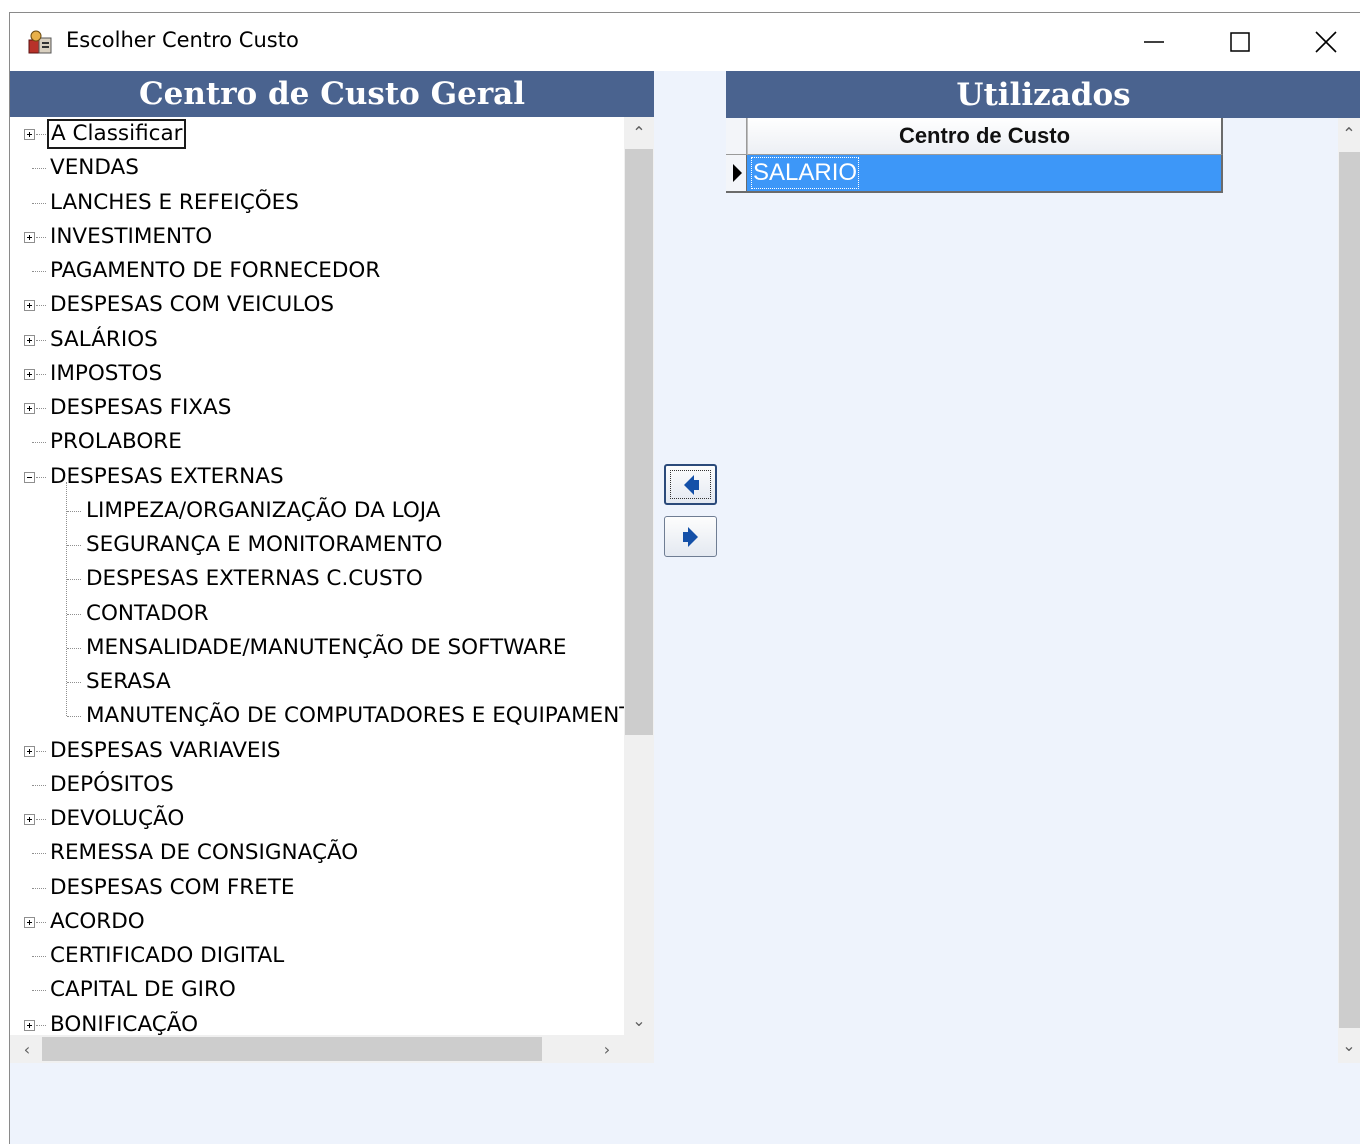  Describe the element at coordinates (985, 174) in the screenshot. I see `grid-row: SALARIO` at that location.